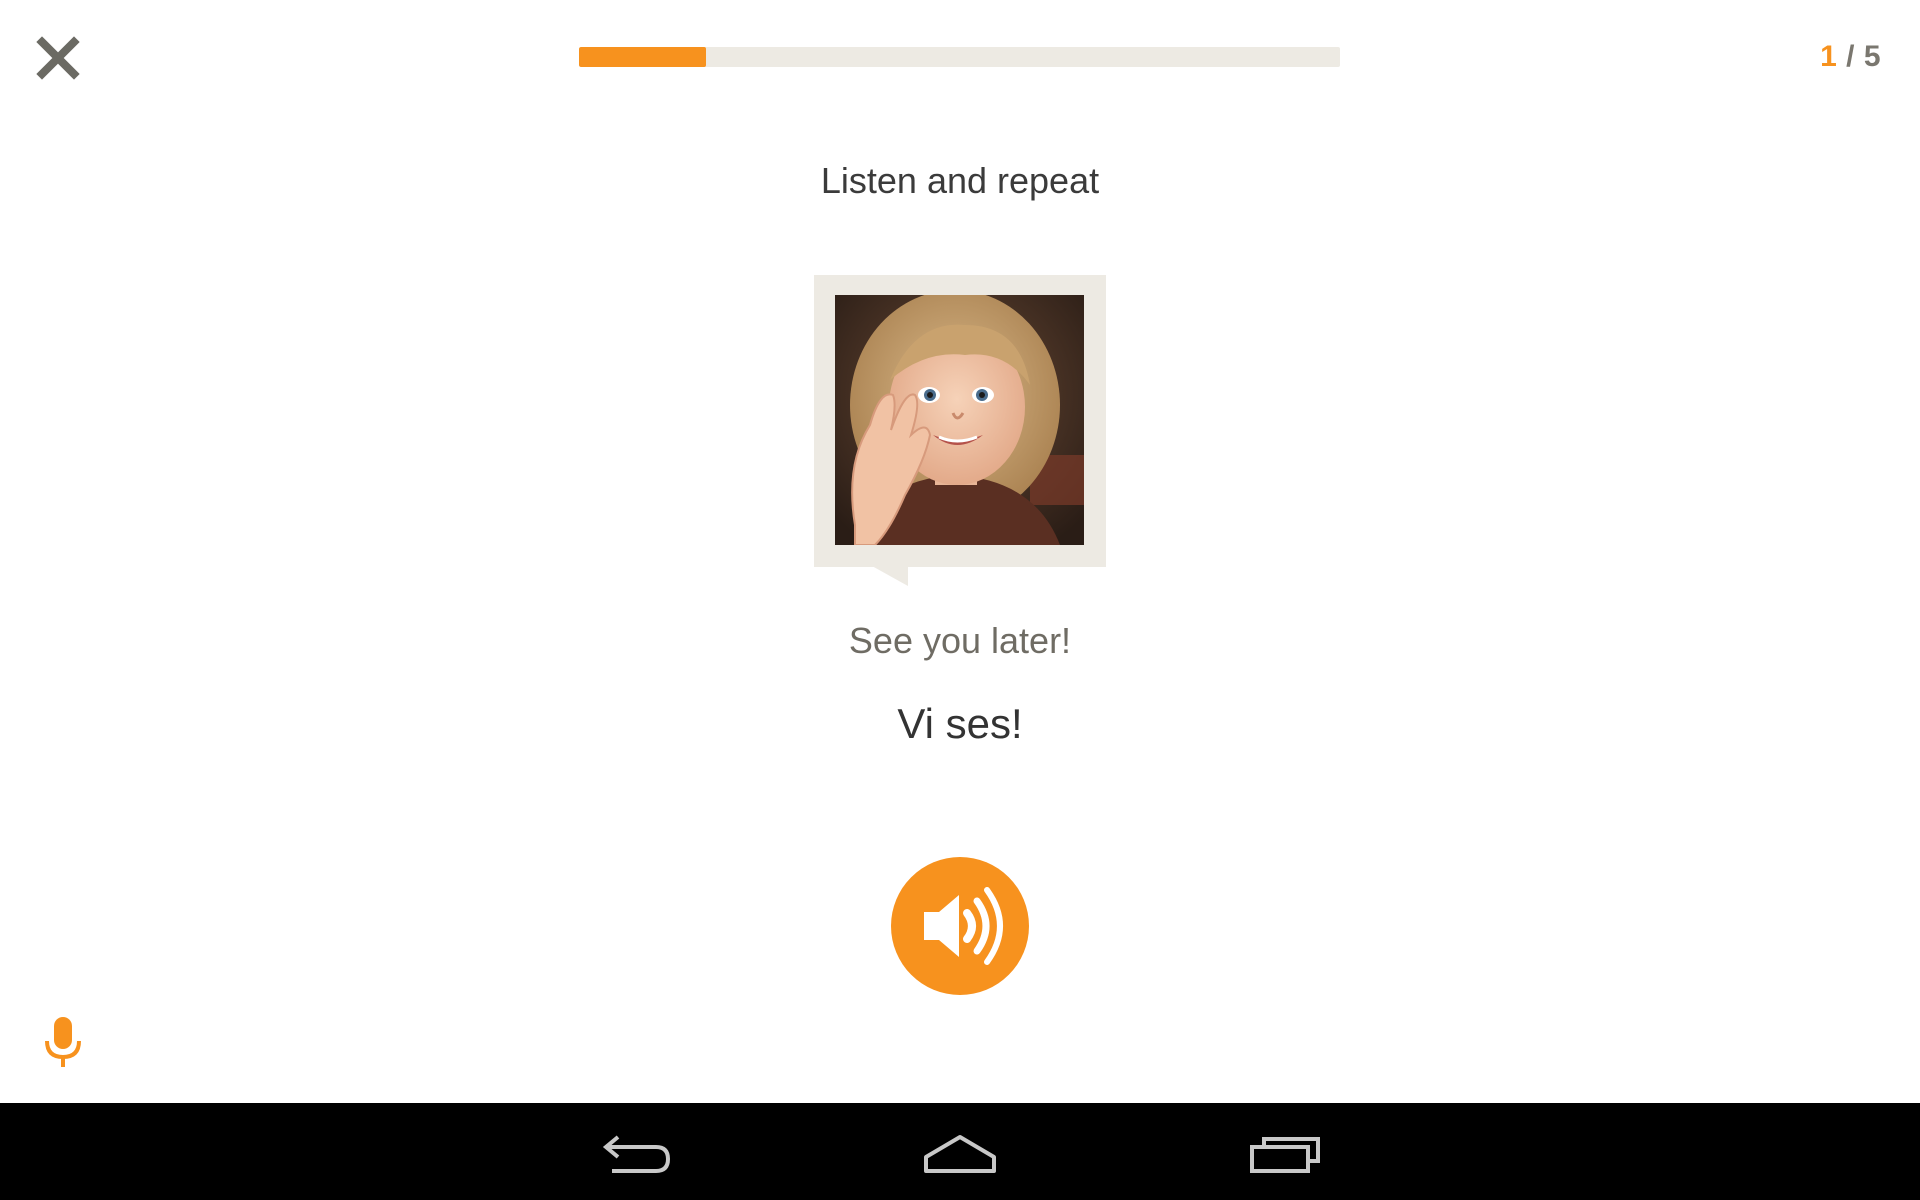 Image resolution: width=1920 pixels, height=1200 pixels. Describe the element at coordinates (960, 723) in the screenshot. I see `target-phrase: Vi ses!` at that location.